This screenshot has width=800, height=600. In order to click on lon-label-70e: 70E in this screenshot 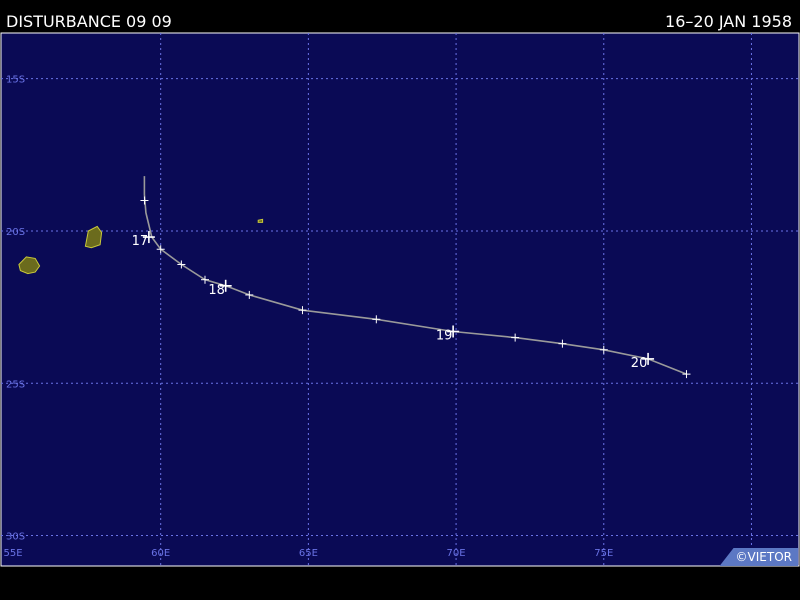, I will do `click(456, 553)`.